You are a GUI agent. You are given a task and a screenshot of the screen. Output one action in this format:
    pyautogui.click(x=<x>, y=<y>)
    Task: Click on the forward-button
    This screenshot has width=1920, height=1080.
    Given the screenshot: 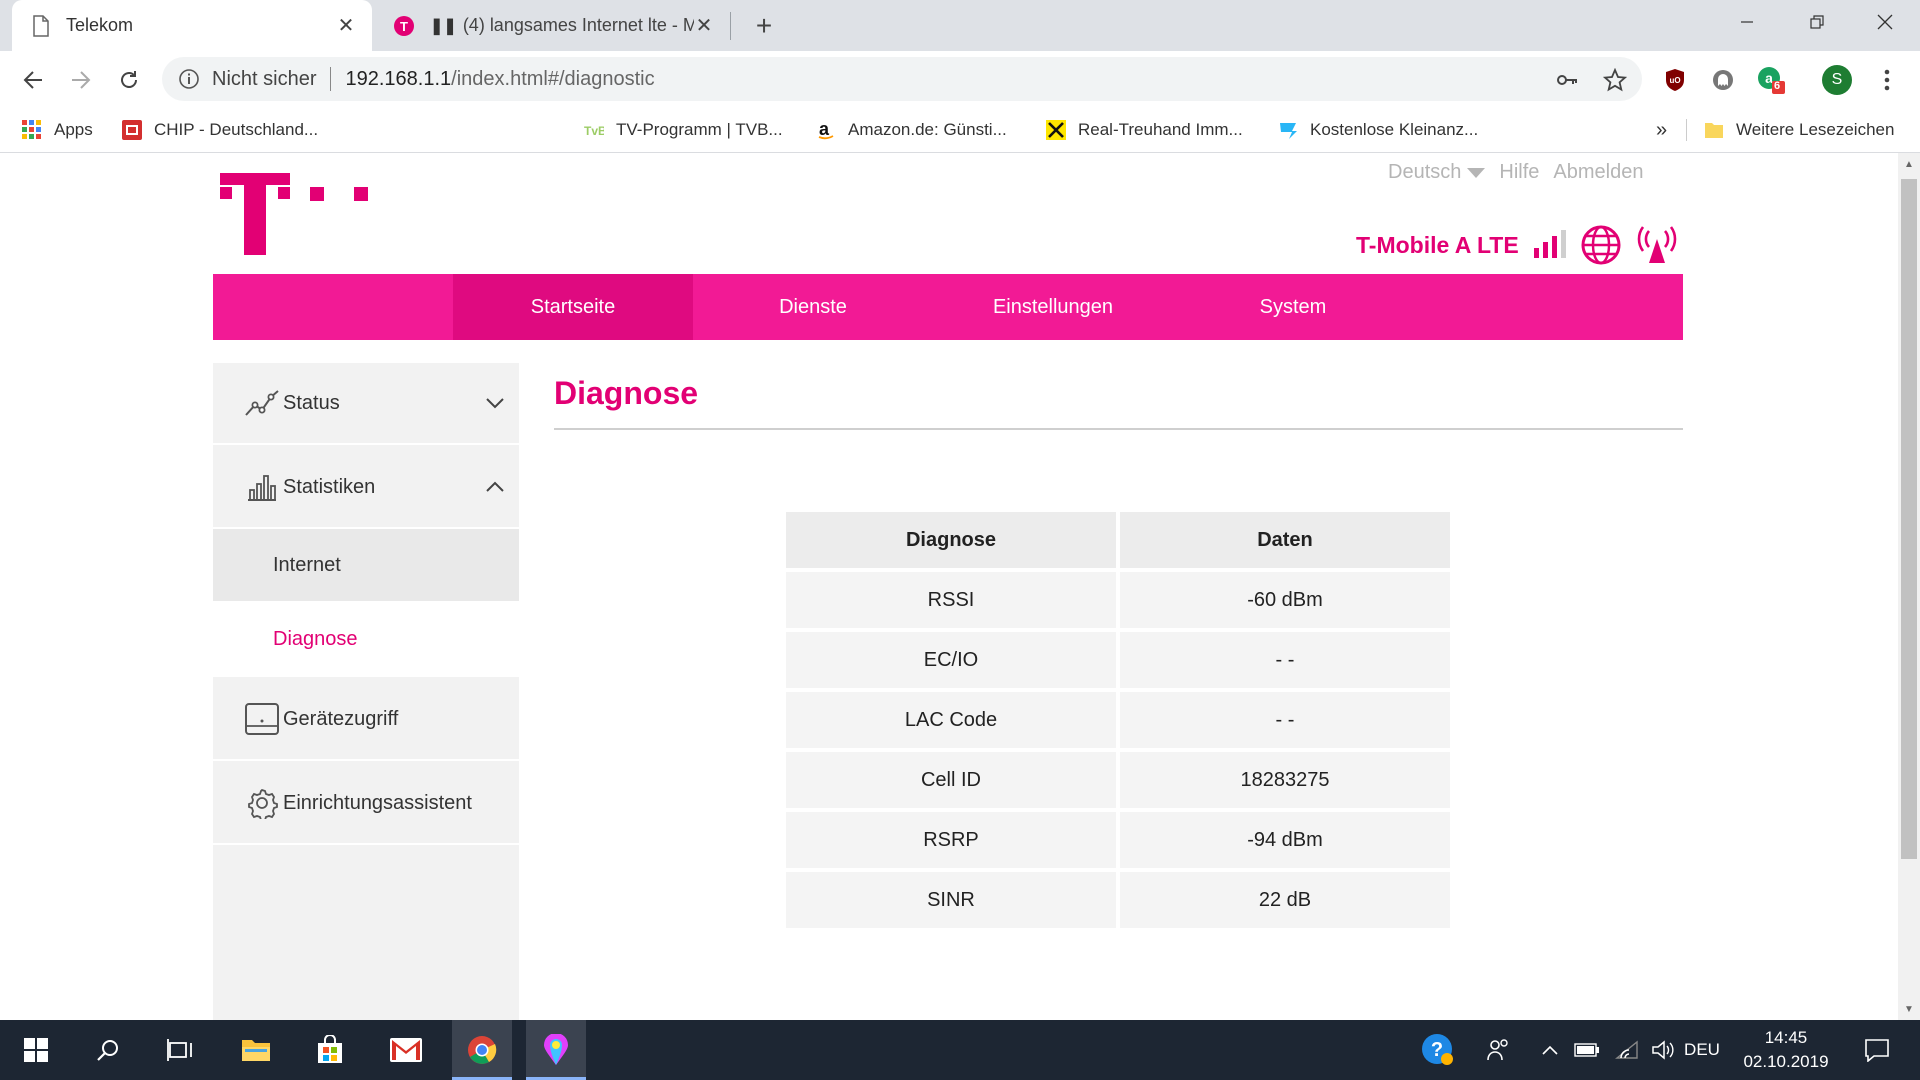 What is the action you would take?
    pyautogui.click(x=81, y=80)
    